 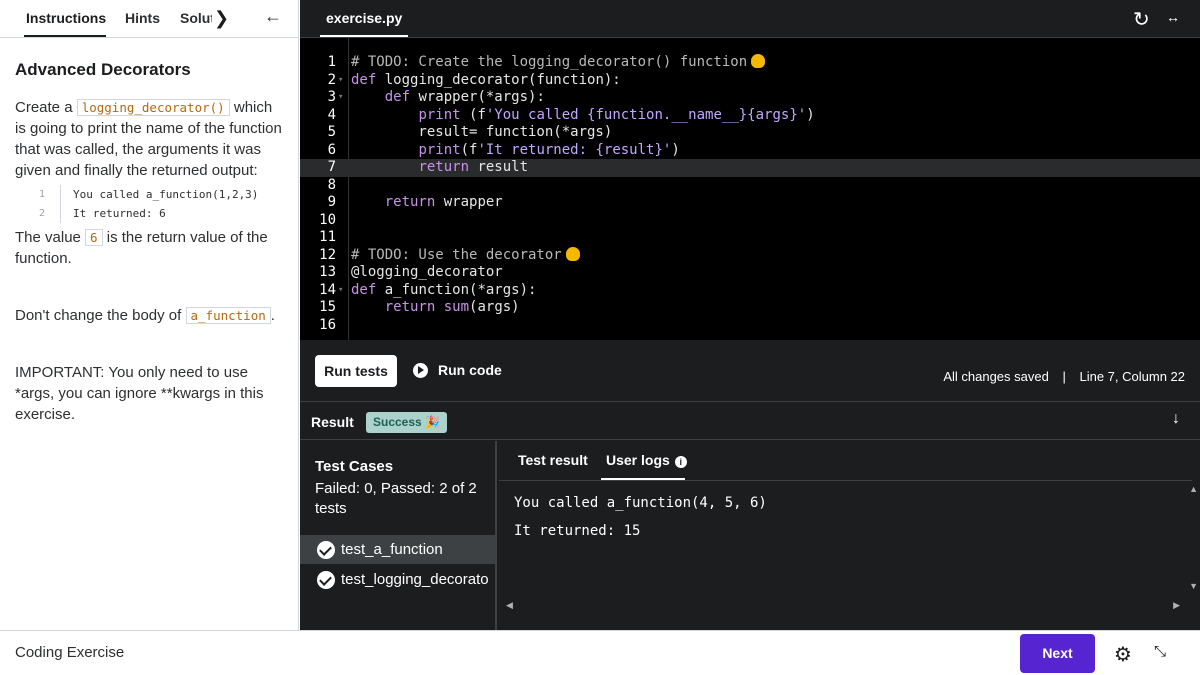 I want to click on test-case-item: test_a_function, so click(x=398, y=549).